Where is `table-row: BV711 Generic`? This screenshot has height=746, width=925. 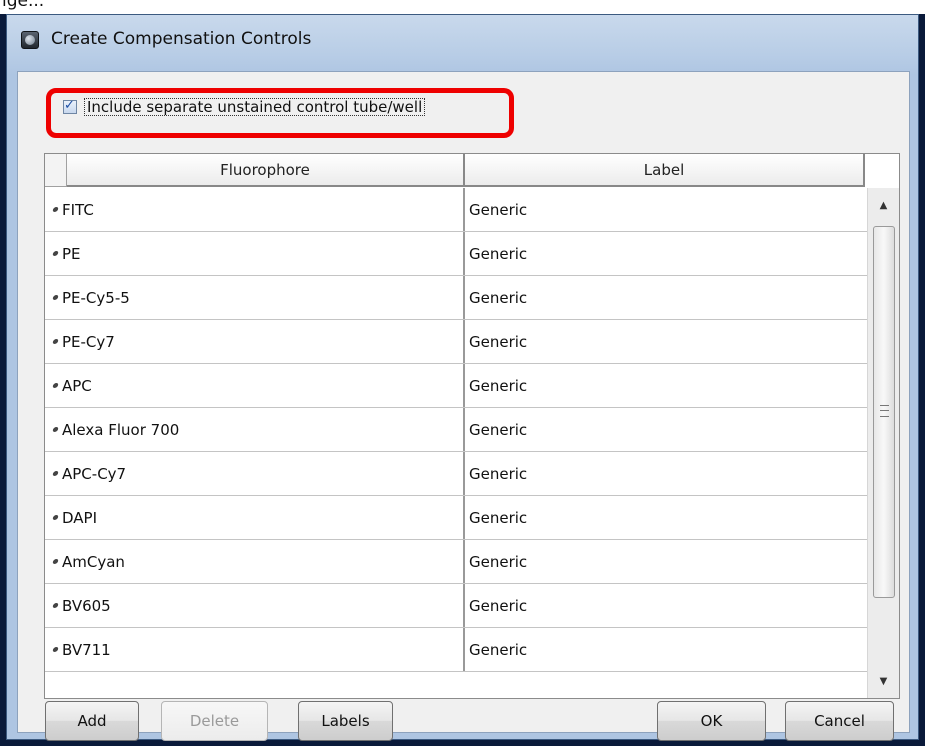 table-row: BV711 Generic is located at coordinates (456, 650).